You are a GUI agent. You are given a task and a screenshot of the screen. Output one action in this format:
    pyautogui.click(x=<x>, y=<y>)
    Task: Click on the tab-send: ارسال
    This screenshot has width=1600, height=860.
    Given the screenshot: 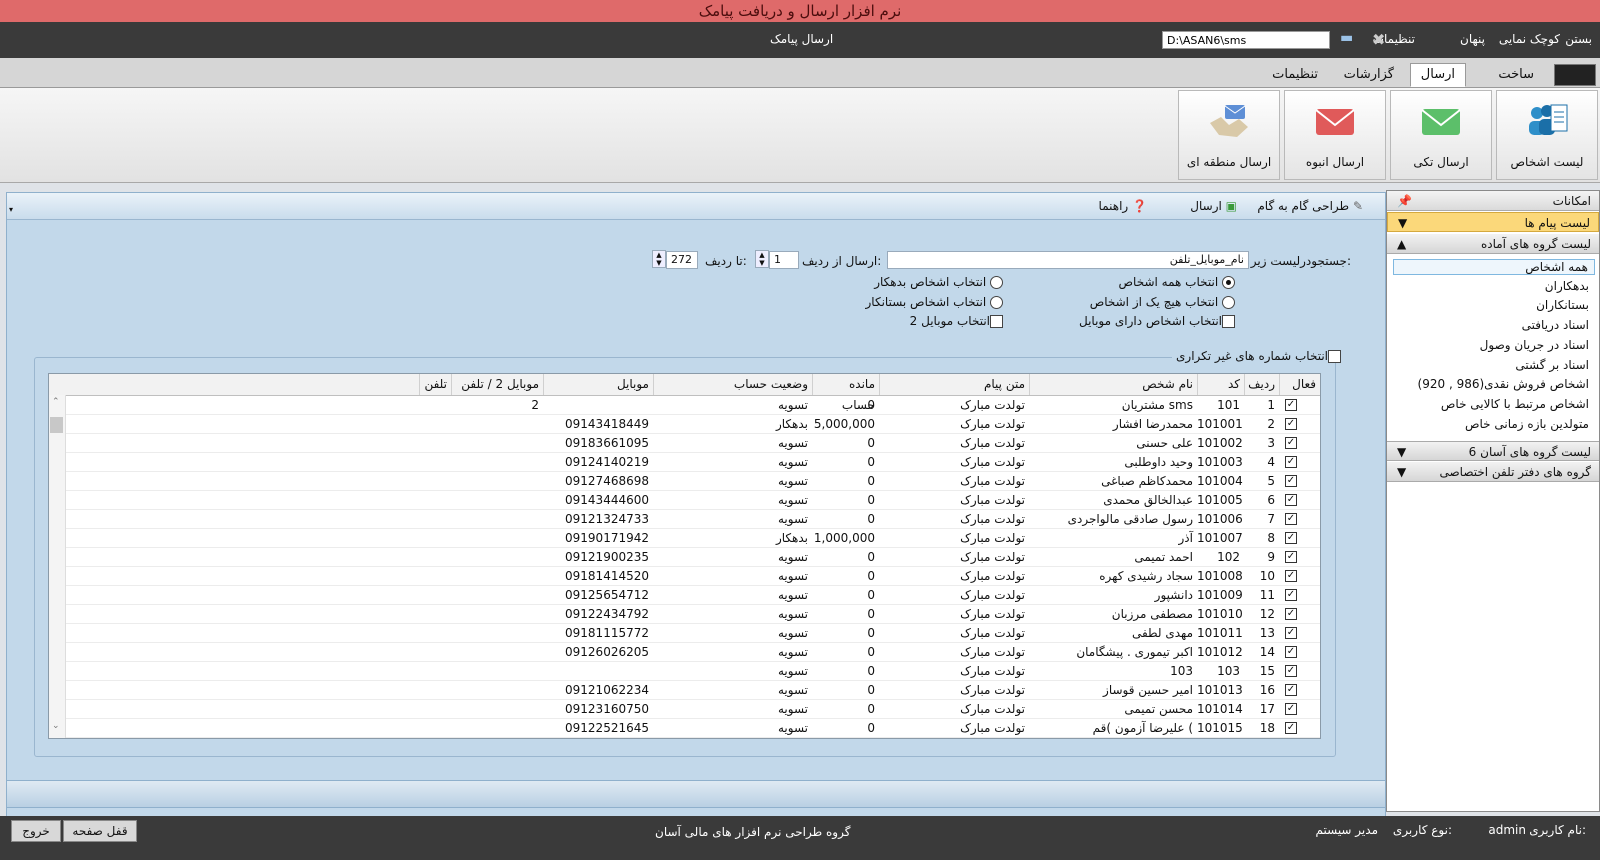 What is the action you would take?
    pyautogui.click(x=1437, y=75)
    